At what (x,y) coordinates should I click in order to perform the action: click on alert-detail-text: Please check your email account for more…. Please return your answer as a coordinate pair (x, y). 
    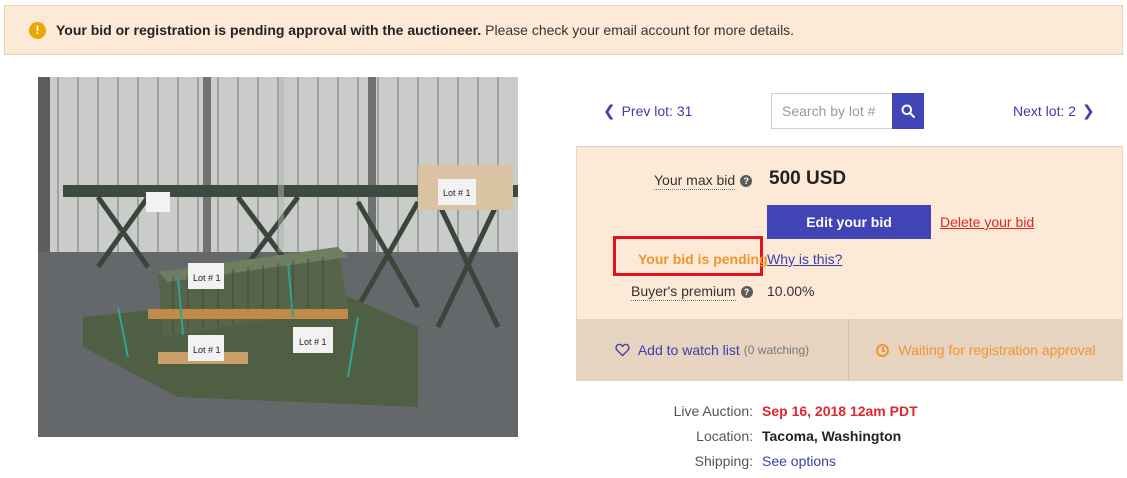
    Looking at the image, I should click on (638, 30).